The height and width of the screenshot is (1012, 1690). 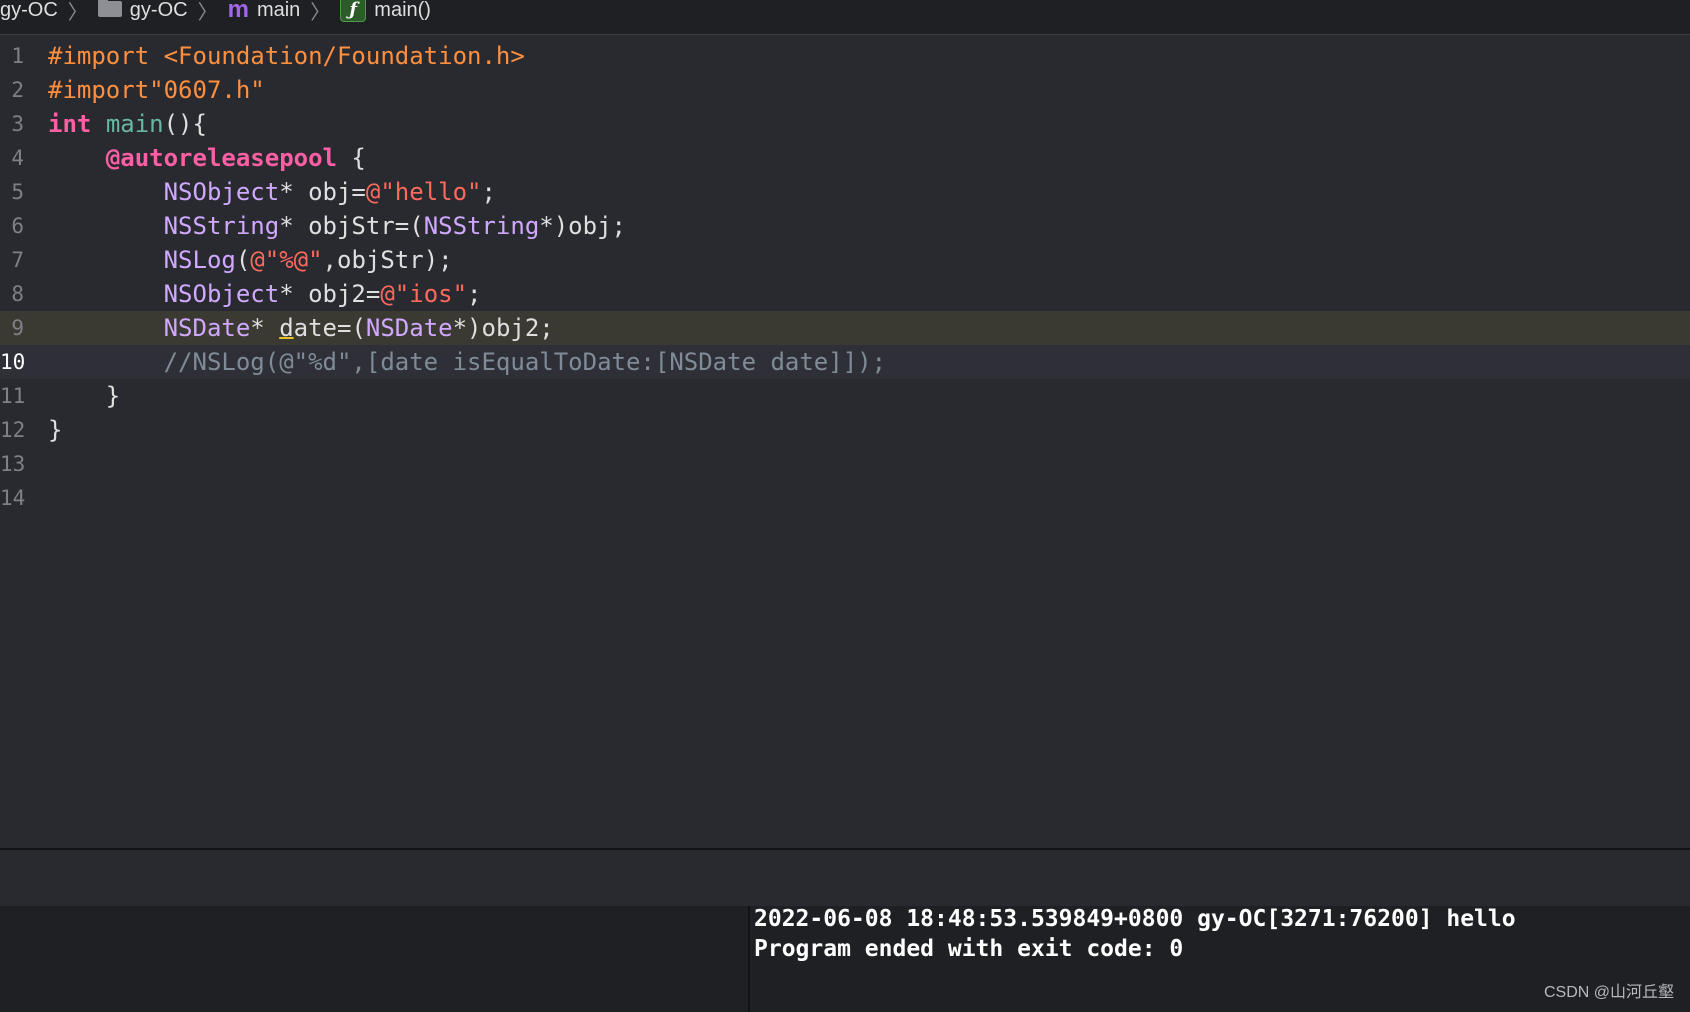 I want to click on code-token: @"ios", so click(x=424, y=294).